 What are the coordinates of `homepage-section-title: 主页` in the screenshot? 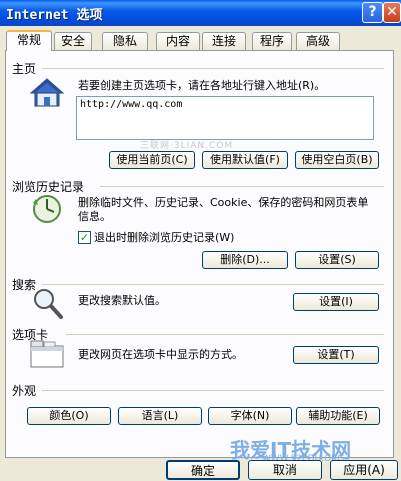 It's located at (24, 69).